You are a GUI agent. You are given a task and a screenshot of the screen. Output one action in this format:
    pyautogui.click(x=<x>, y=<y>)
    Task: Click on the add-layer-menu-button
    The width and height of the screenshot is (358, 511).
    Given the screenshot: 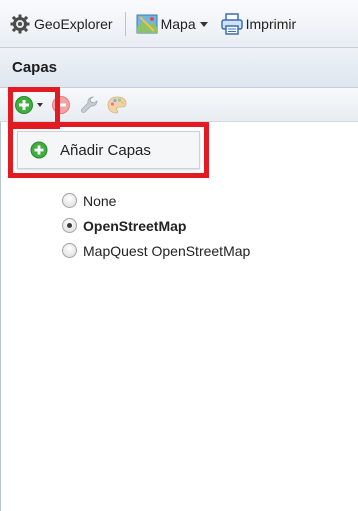 What is the action you would take?
    pyautogui.click(x=28, y=105)
    